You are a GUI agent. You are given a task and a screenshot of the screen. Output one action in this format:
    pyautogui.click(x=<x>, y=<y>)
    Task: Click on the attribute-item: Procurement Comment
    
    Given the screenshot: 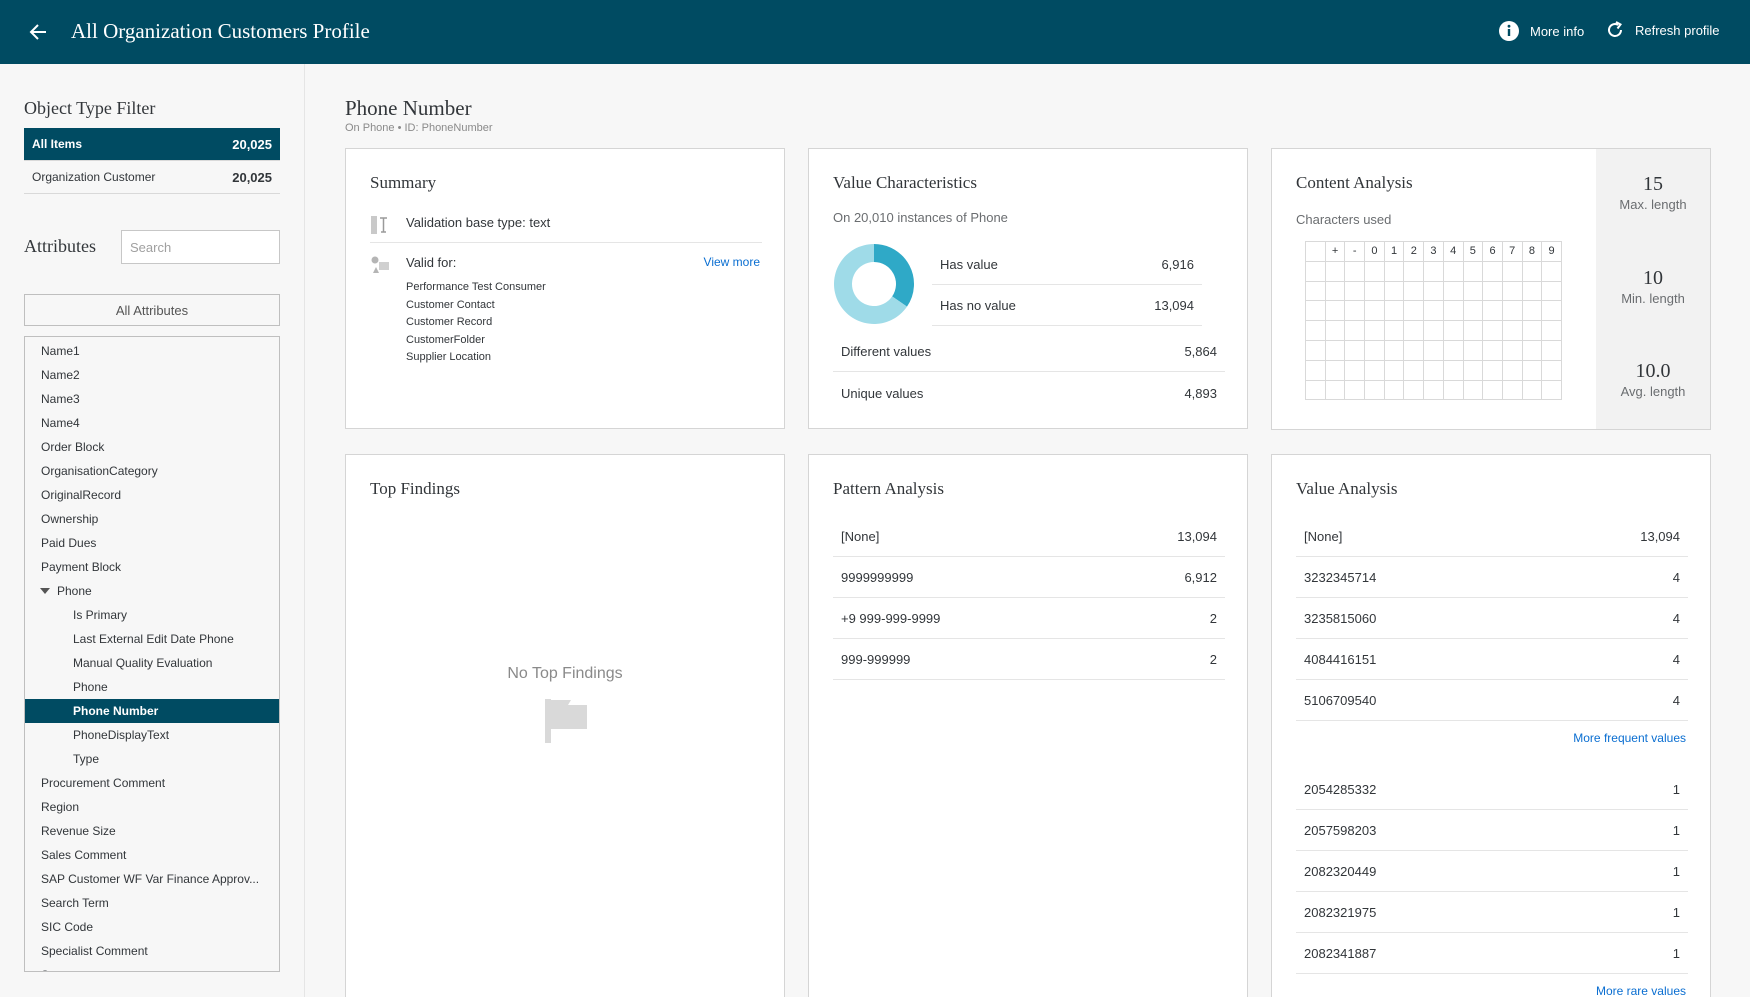 What is the action you would take?
    pyautogui.click(x=152, y=783)
    